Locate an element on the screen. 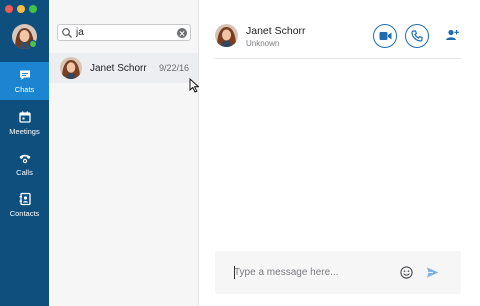 This screenshot has width=480, height=306. chat-bubble-icon is located at coordinates (24, 75).